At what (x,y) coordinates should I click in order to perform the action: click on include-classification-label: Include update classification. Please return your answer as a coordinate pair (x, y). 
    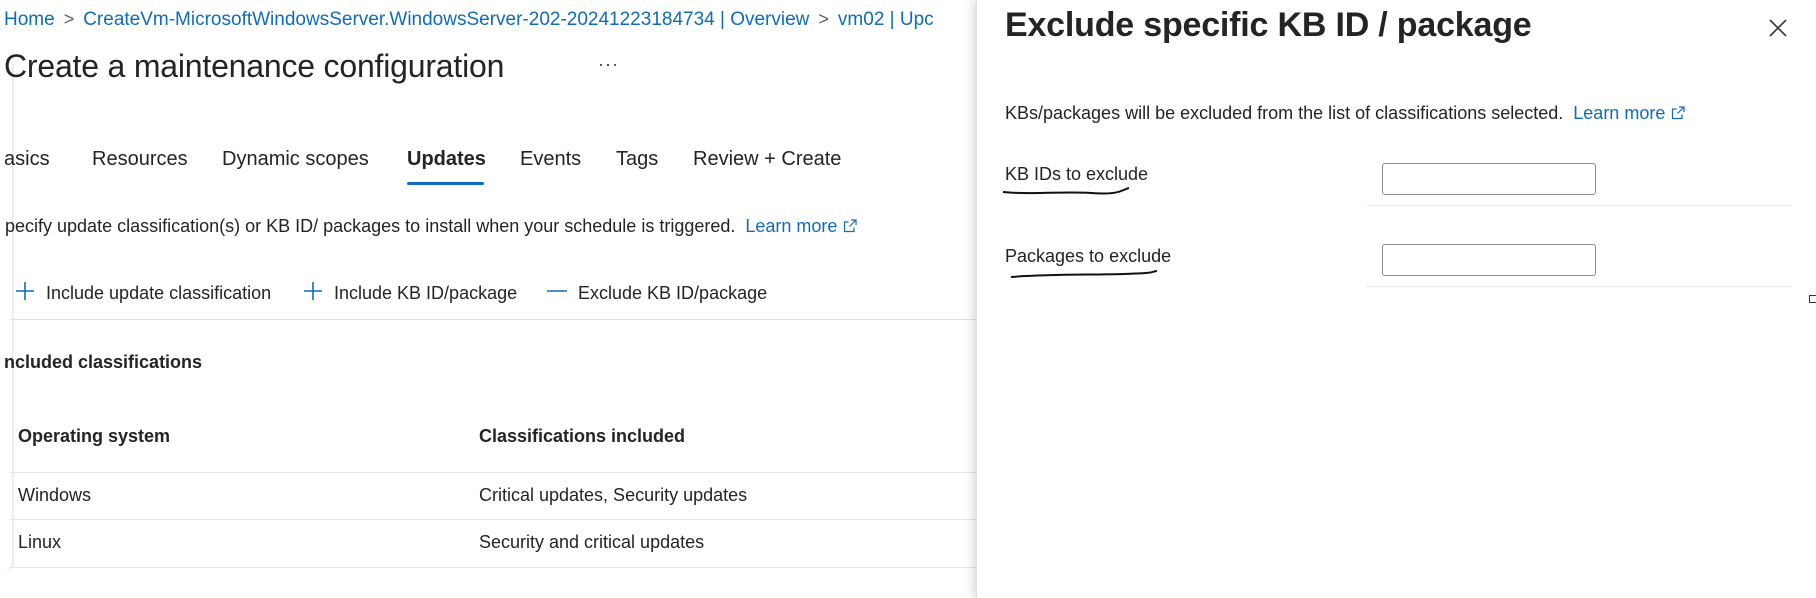
    Looking at the image, I should click on (159, 293).